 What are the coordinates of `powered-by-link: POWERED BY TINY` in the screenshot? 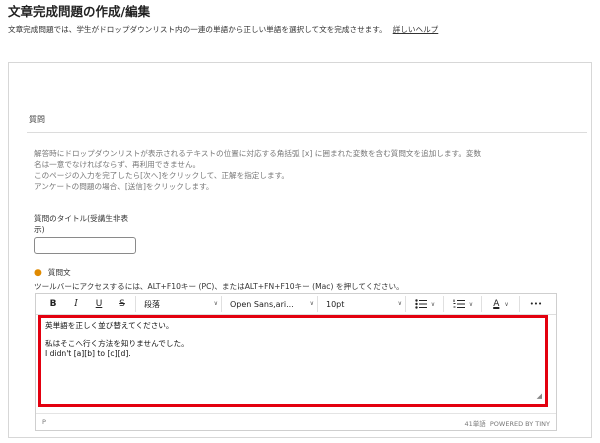 It's located at (520, 424).